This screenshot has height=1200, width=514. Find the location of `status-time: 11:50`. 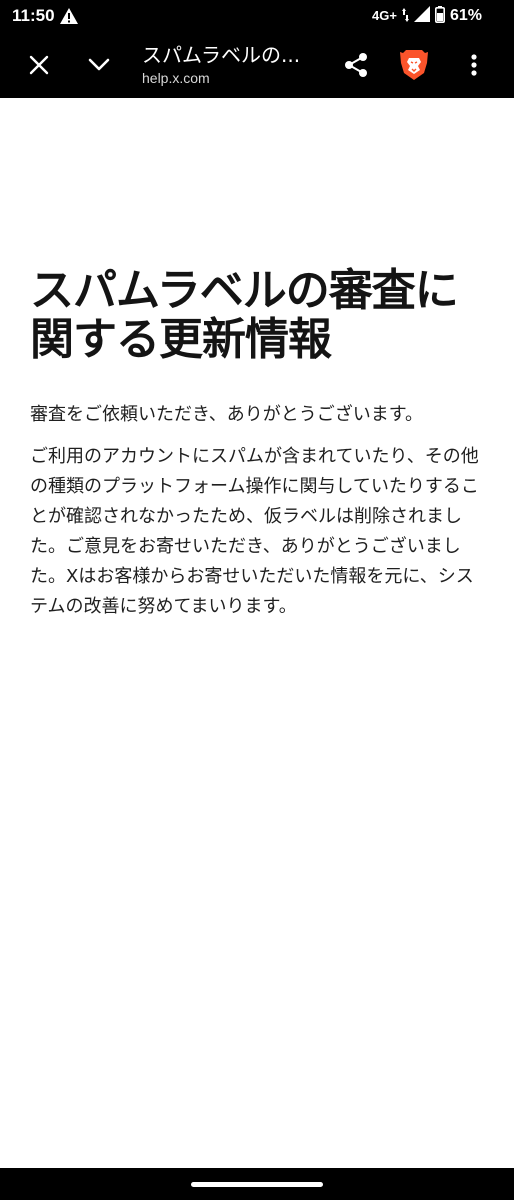

status-time: 11:50 is located at coordinates (33, 15).